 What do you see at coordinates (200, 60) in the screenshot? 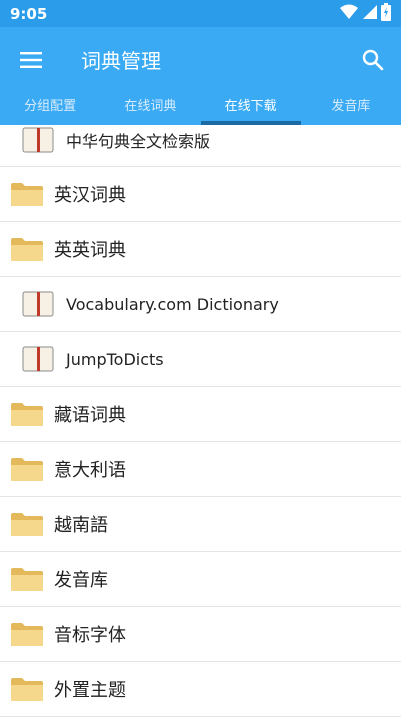
I see `app-bar: 词典管理` at bounding box center [200, 60].